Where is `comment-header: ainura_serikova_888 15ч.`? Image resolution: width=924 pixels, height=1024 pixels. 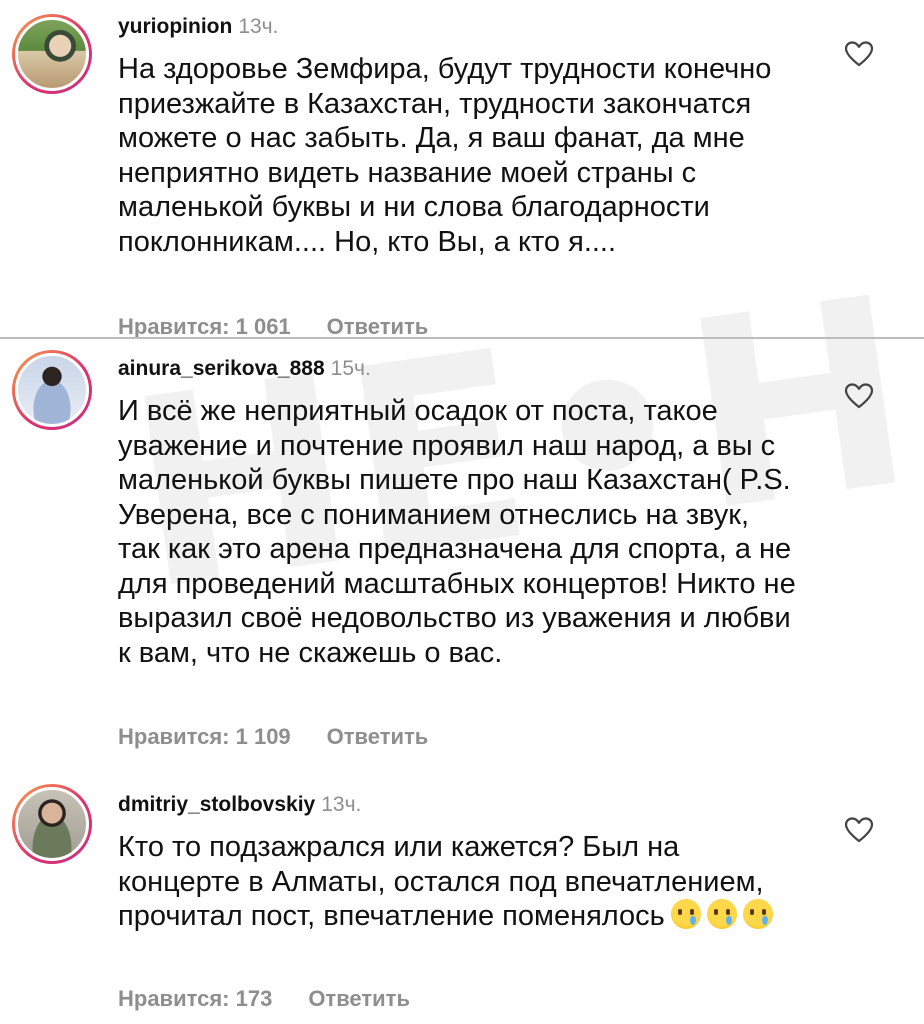
comment-header: ainura_serikova_888 15ч. is located at coordinates (244, 369).